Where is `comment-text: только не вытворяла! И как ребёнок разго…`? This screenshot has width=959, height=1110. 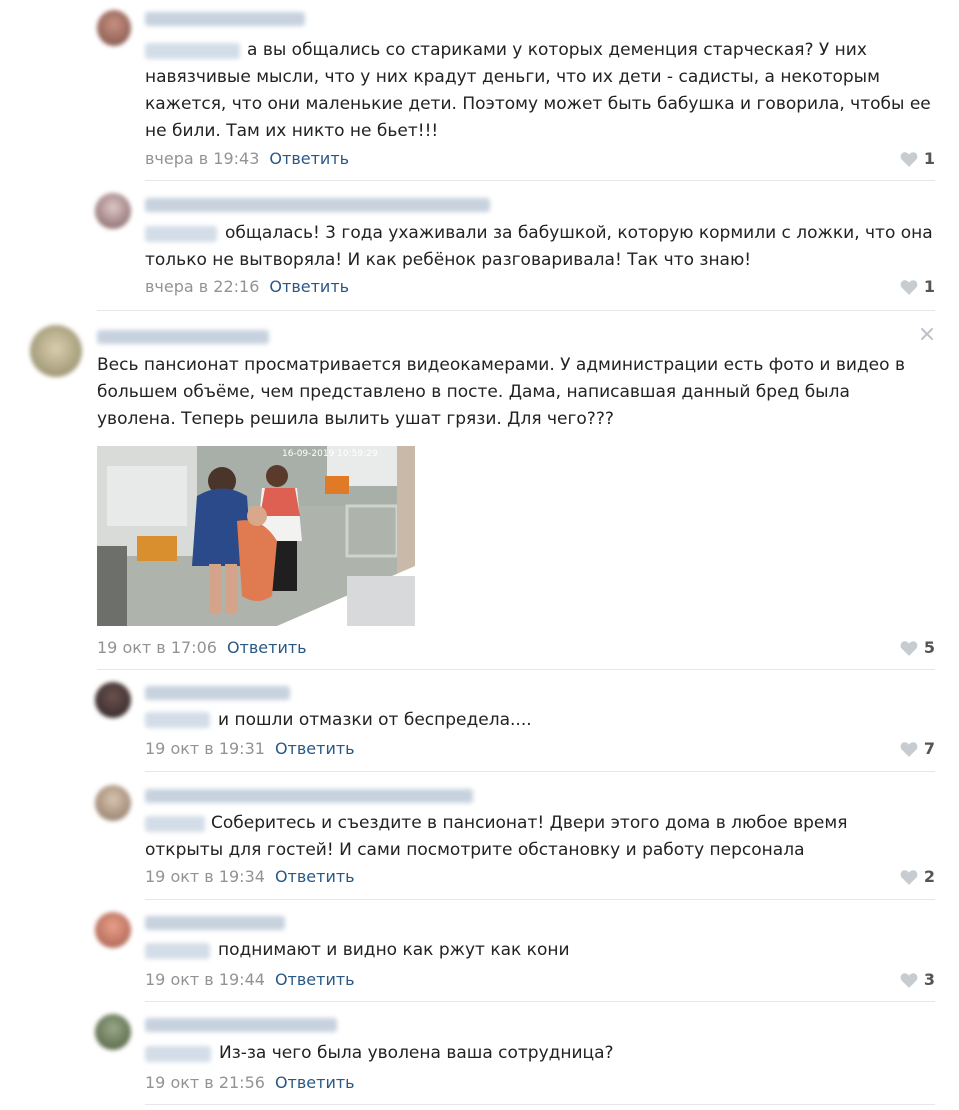
comment-text: только не вытворяла! И как ребёнок разго… is located at coordinates (448, 260).